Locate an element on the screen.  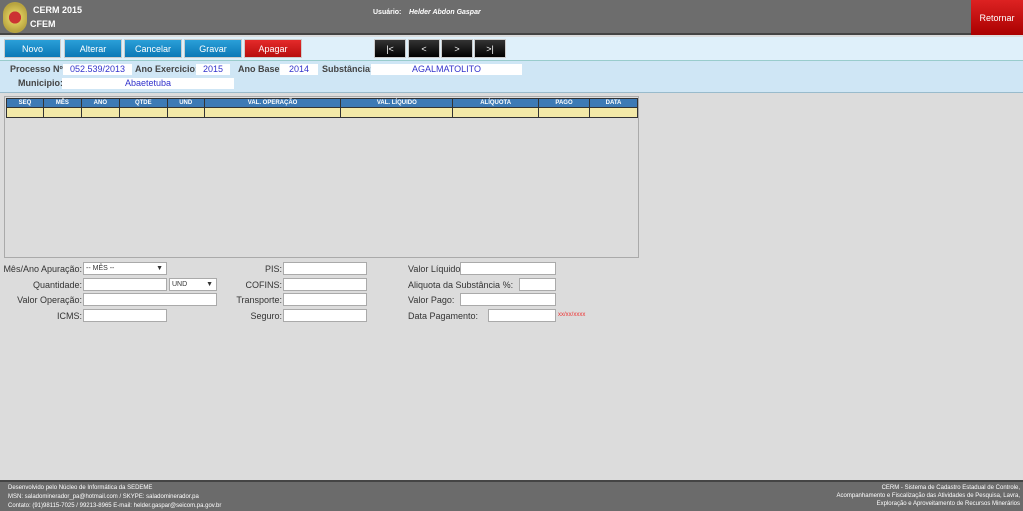
cofins-label: COFINS: is located at coordinates (263, 285).